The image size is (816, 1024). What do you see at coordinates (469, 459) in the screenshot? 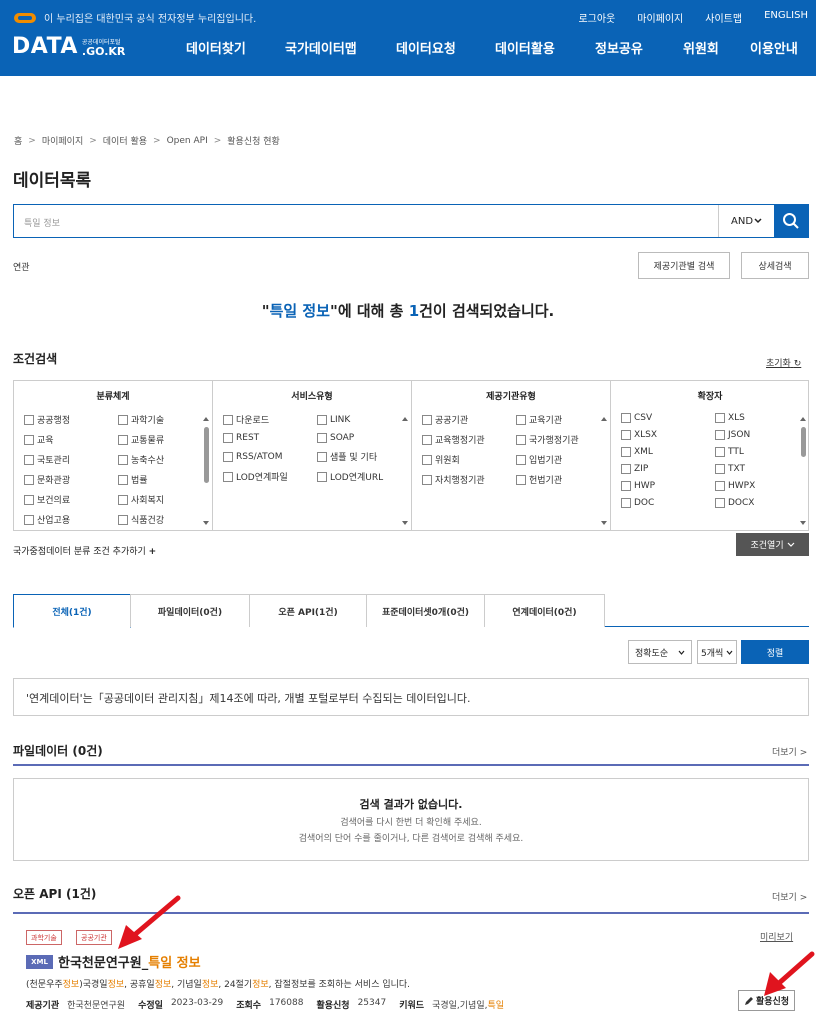
I see `checkbox-item: 위원회` at bounding box center [469, 459].